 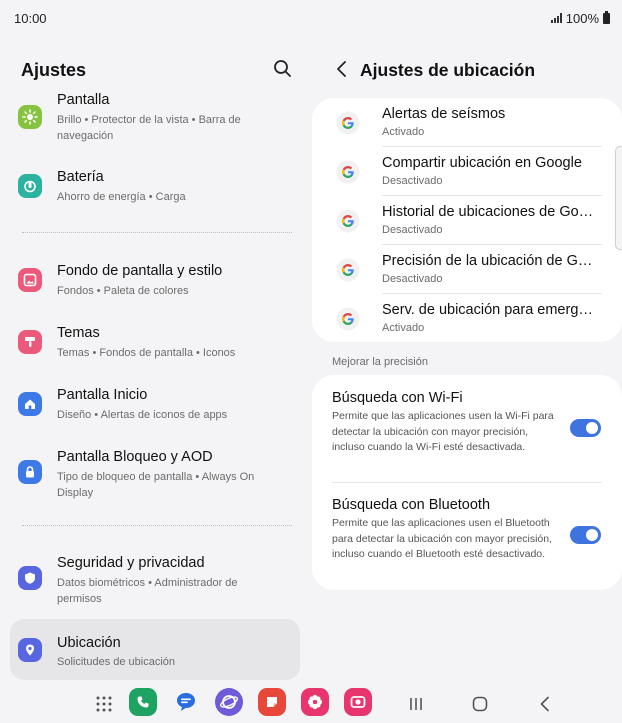 I want to click on battery-icon, so click(x=30, y=186).